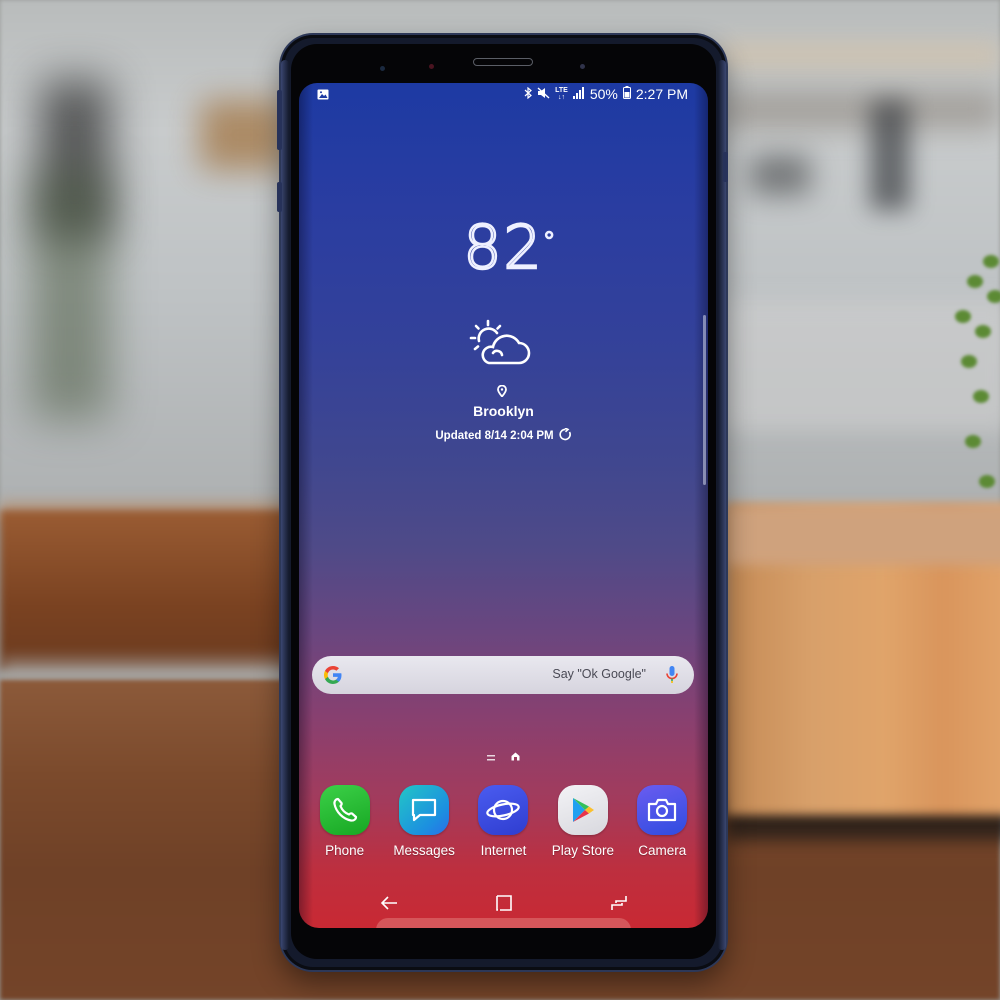 The image size is (1000, 1000). I want to click on front-camera, so click(582, 66).